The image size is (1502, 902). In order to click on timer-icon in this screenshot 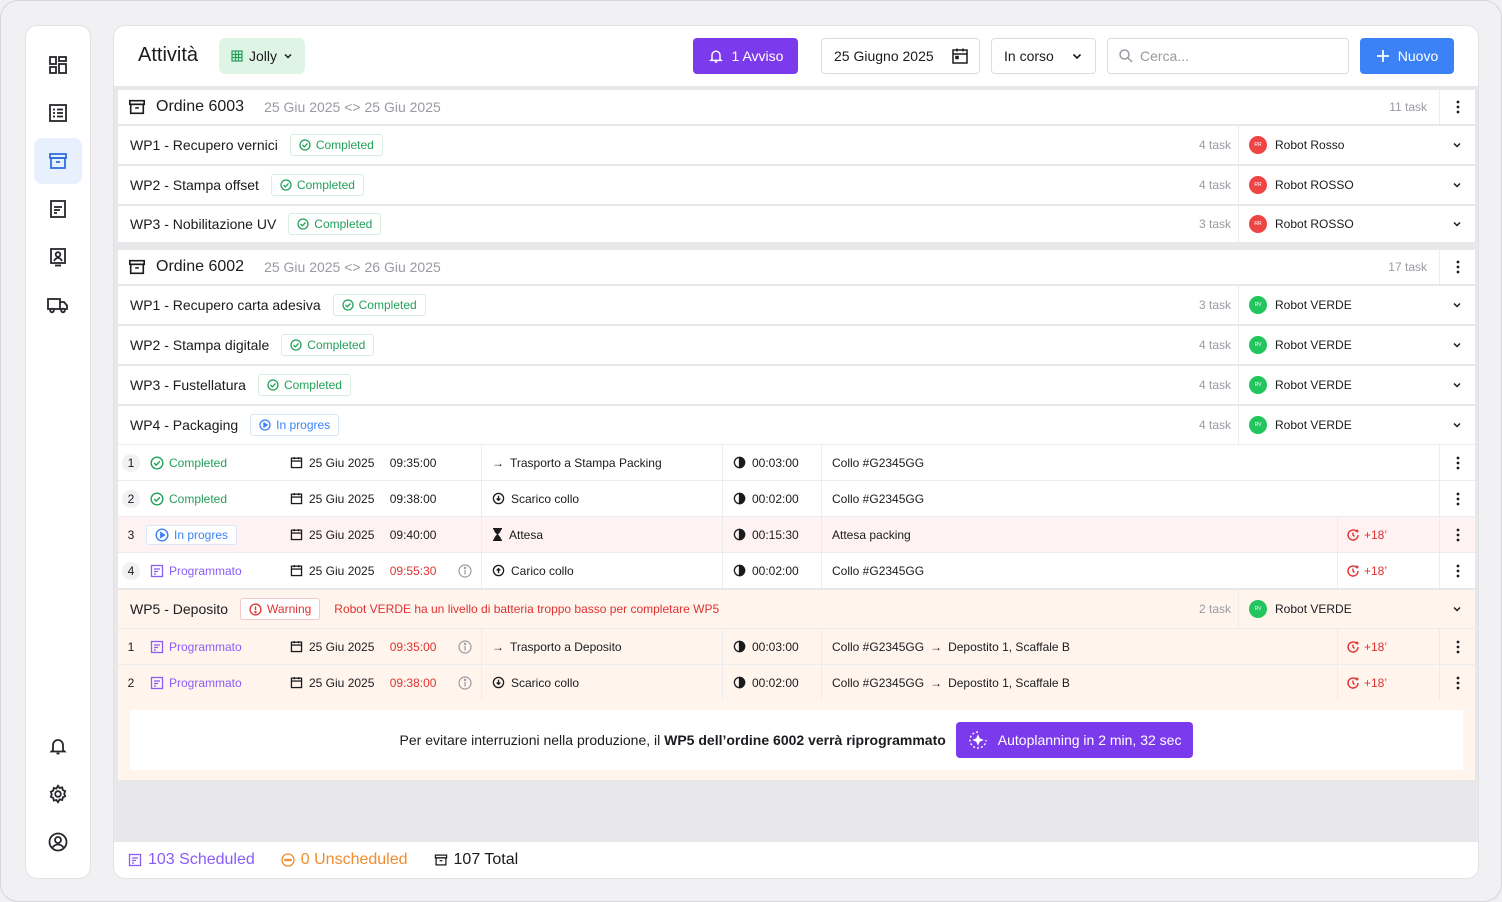, I will do `click(739, 498)`.